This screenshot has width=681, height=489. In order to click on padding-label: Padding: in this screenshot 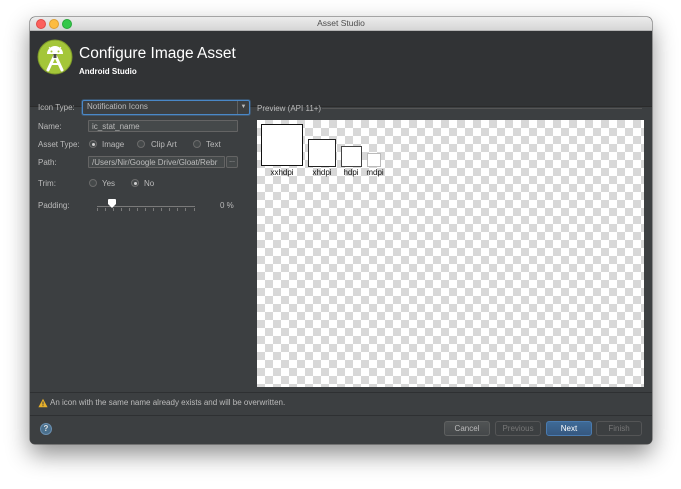, I will do `click(54, 205)`.